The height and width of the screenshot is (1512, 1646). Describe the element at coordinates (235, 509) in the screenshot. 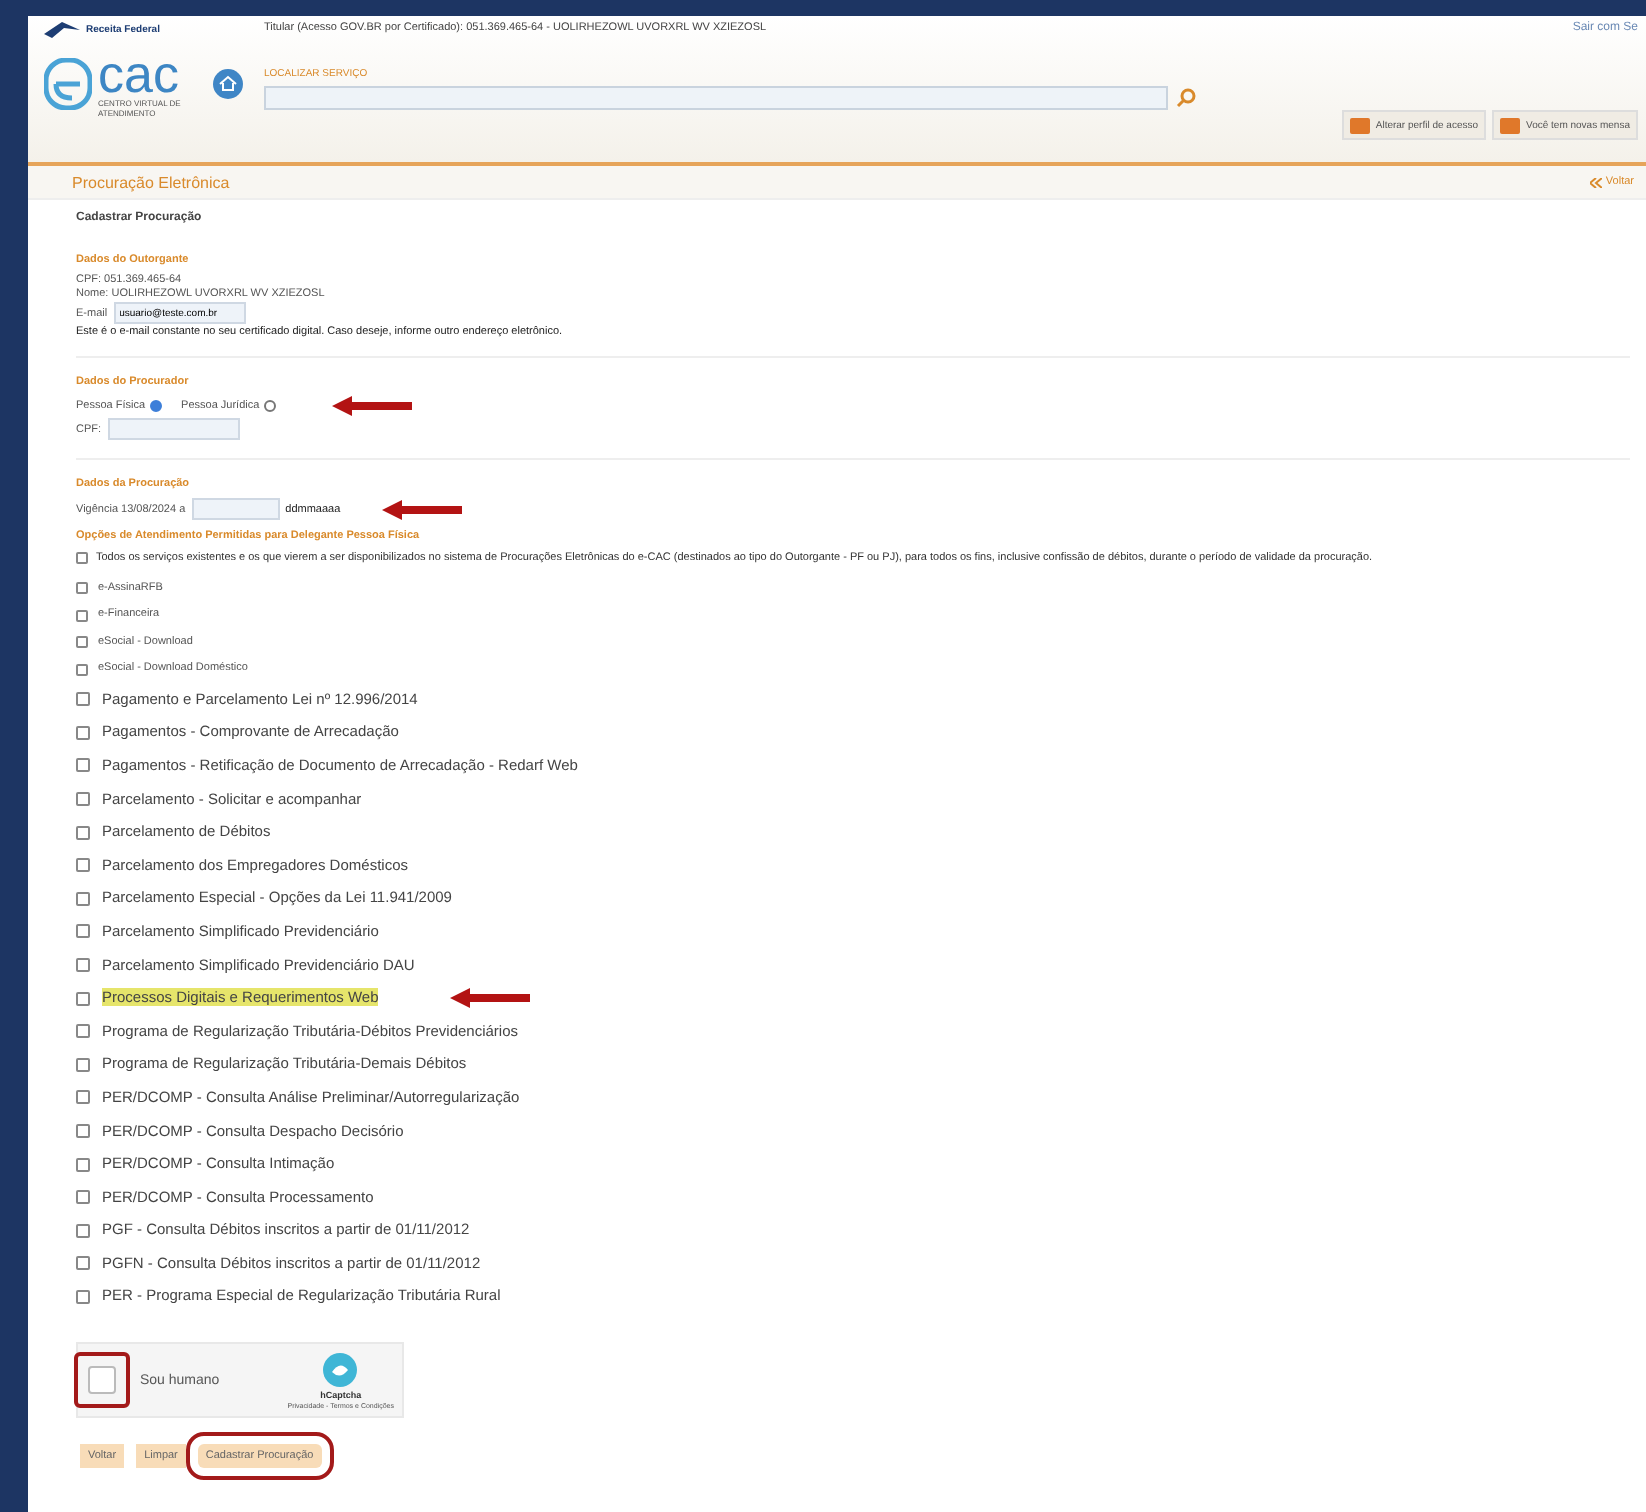

I see `date-field` at that location.